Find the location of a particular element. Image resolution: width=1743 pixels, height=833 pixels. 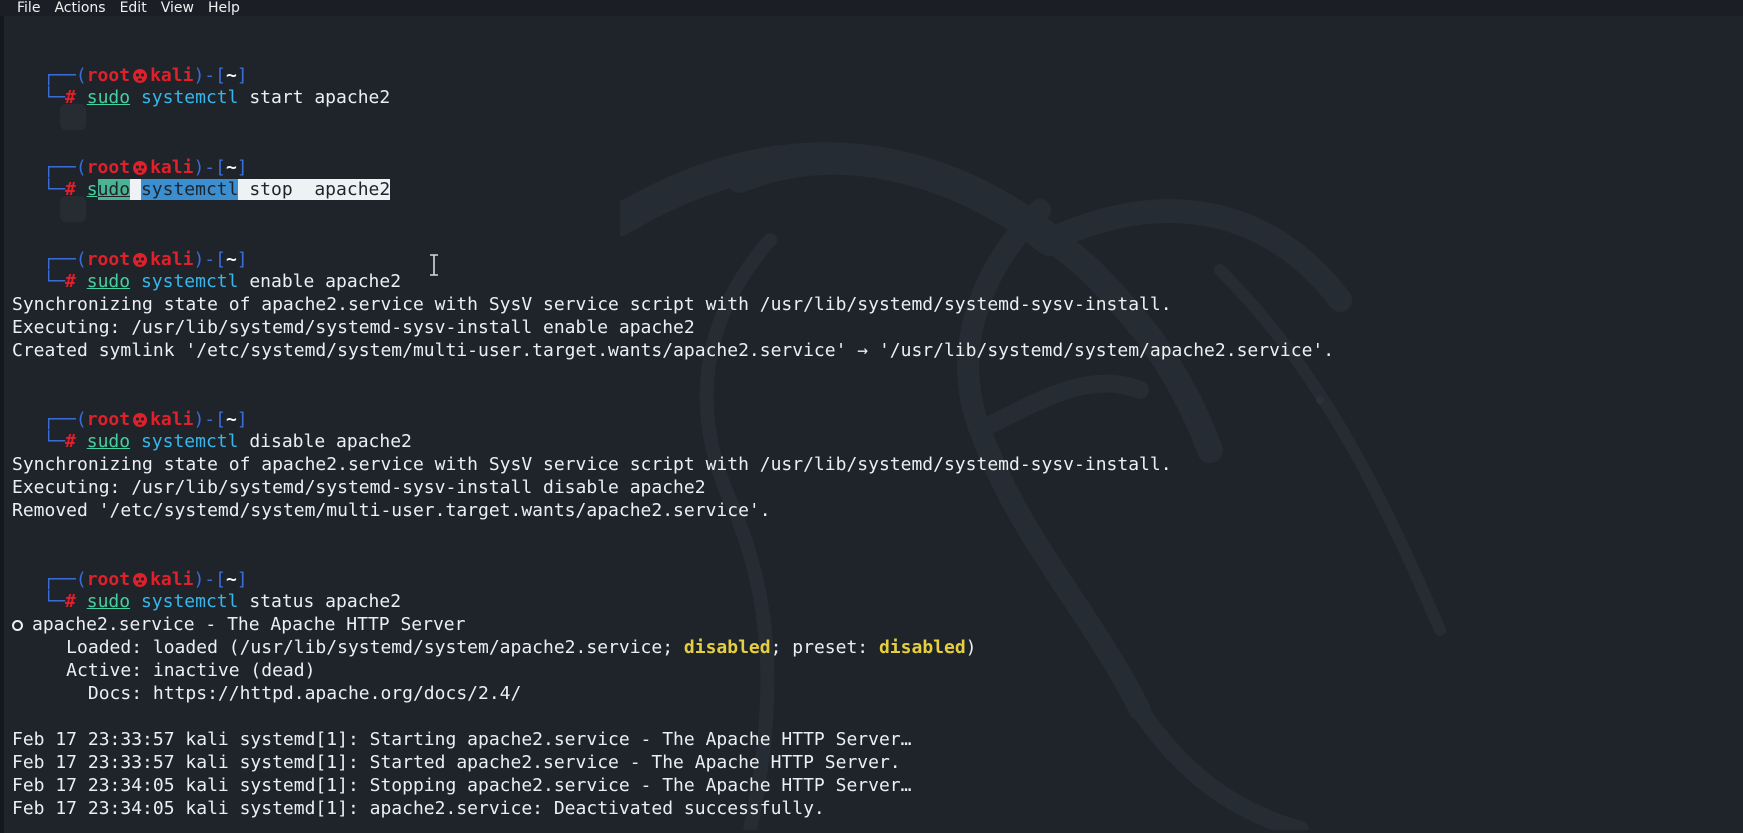

inactive-circle-icon is located at coordinates (17, 625).